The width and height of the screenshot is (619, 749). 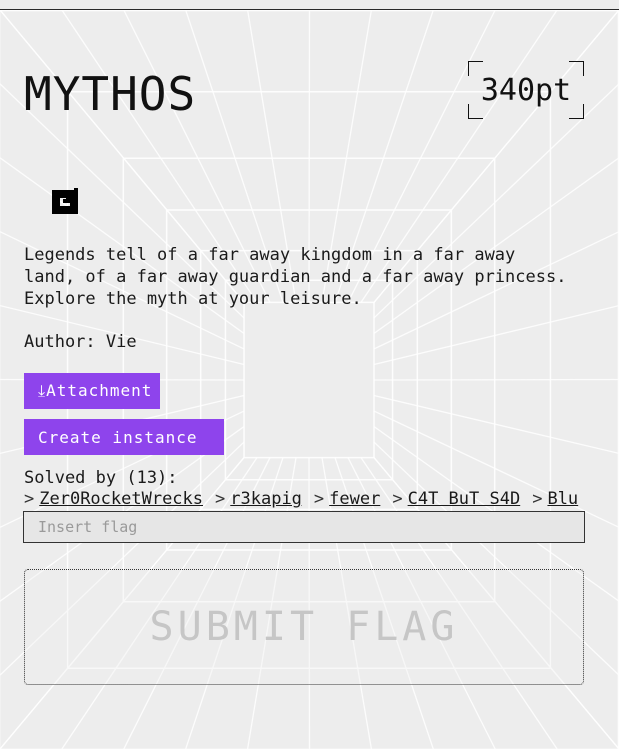 What do you see at coordinates (304, 627) in the screenshot?
I see `submit-flag-button: SUBMIT FLAG` at bounding box center [304, 627].